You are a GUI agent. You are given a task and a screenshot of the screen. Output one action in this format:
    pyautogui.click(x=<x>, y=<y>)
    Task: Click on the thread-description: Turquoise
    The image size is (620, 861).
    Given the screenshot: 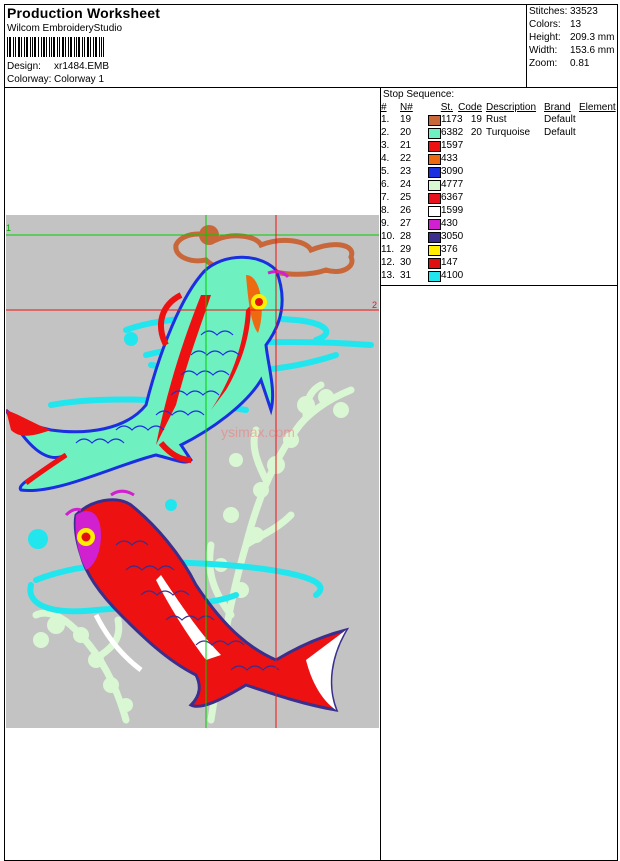 What is the action you would take?
    pyautogui.click(x=508, y=132)
    